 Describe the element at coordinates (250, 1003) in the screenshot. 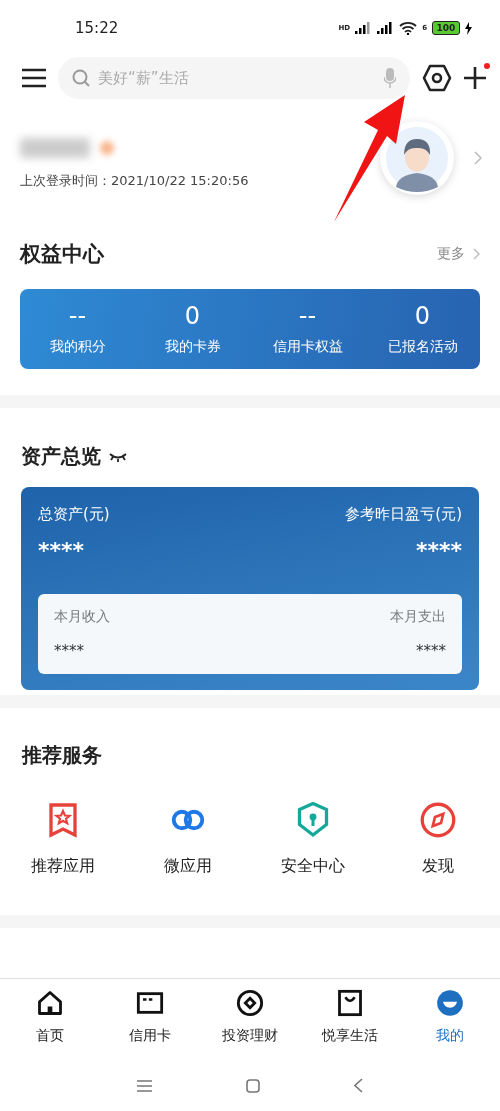

I see `diamond-circle-icon` at that location.